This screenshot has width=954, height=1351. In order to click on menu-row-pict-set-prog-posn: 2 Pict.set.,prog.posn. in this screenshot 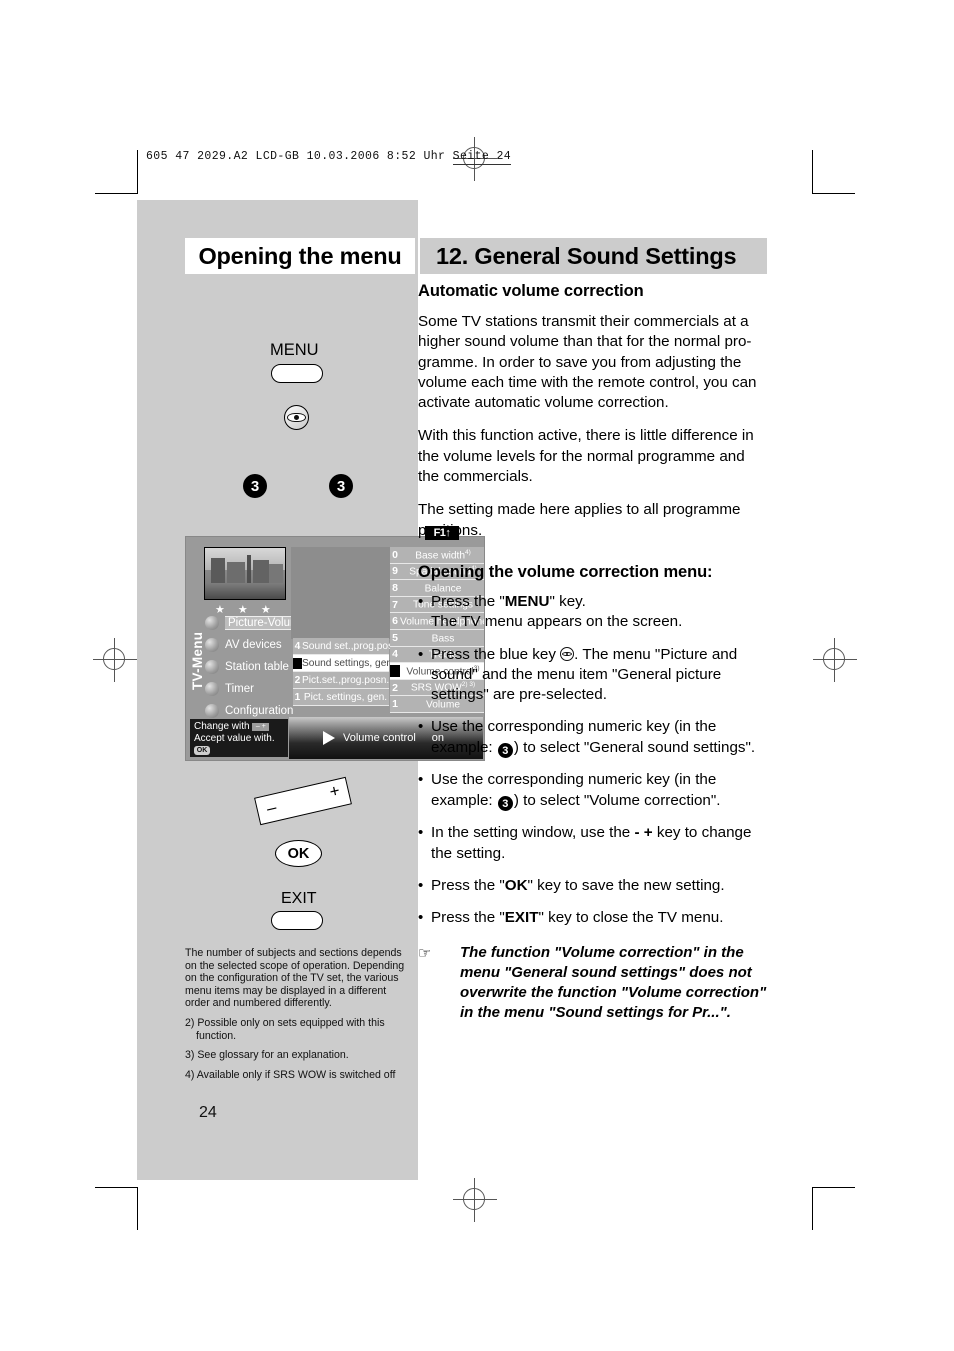, I will do `click(341, 680)`.